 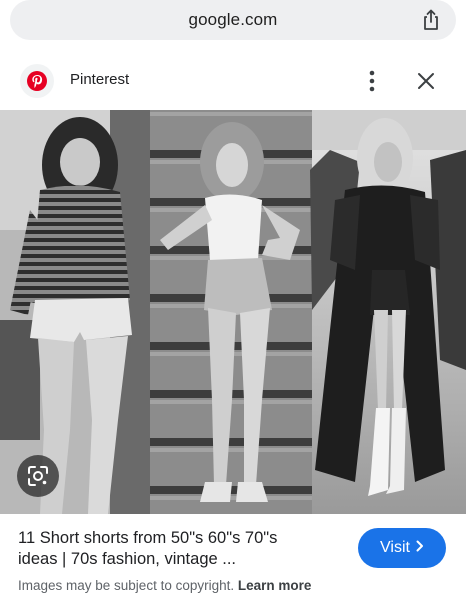 What do you see at coordinates (426, 81) in the screenshot?
I see `close-icon` at bounding box center [426, 81].